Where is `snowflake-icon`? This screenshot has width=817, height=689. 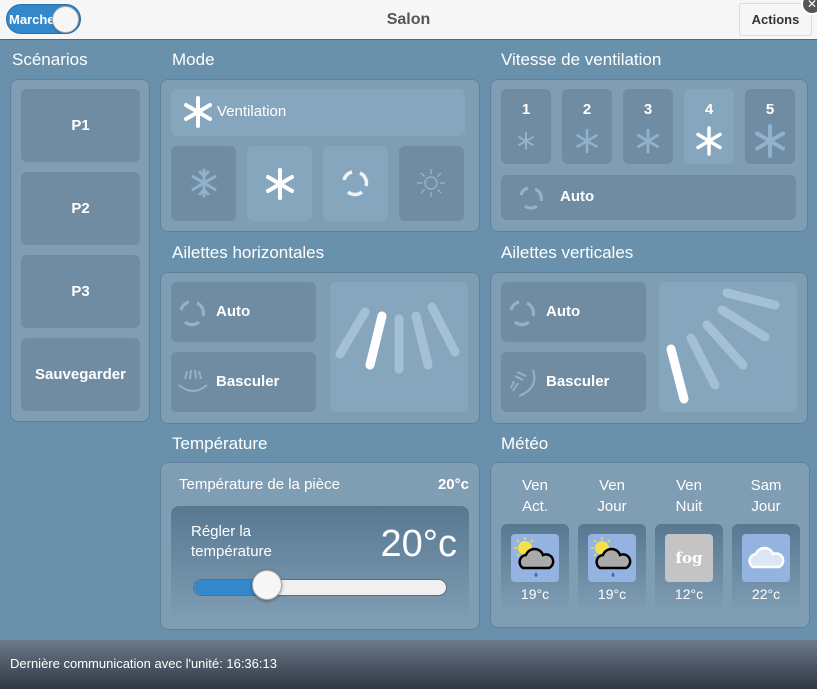
snowflake-icon is located at coordinates (204, 183).